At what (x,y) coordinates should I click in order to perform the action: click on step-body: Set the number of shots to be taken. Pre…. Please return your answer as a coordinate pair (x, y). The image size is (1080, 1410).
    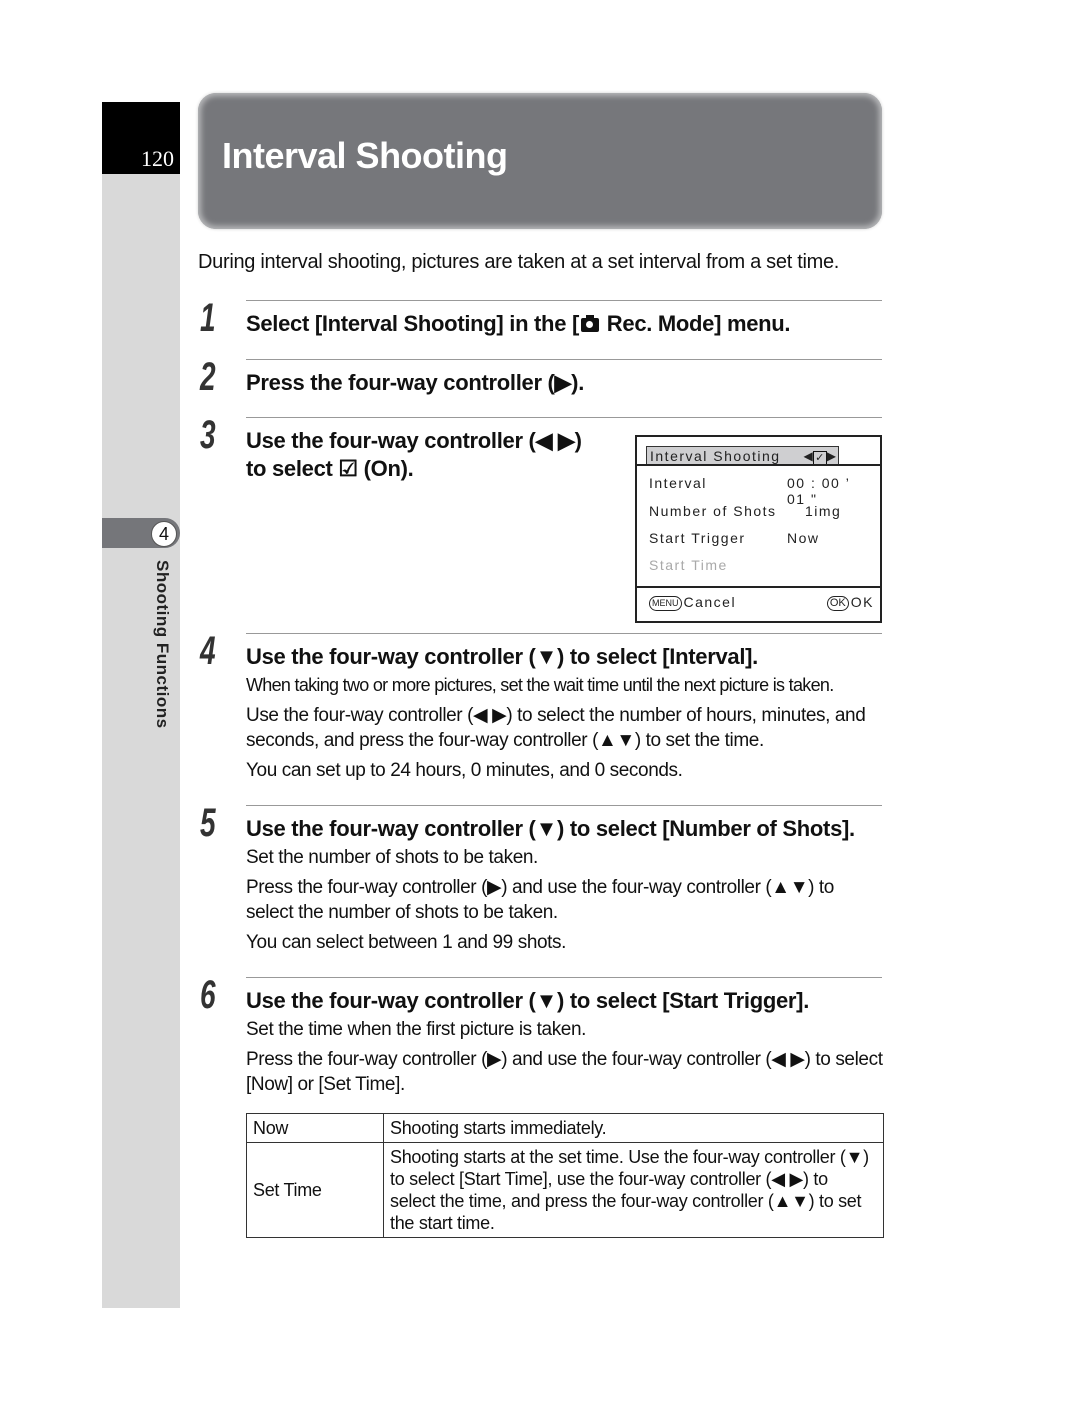
    Looking at the image, I should click on (566, 902).